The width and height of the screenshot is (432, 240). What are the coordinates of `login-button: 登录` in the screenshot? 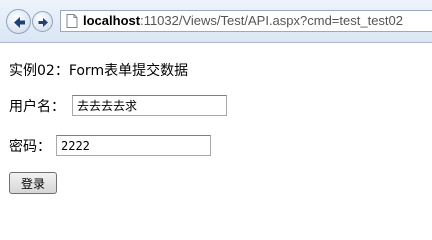 It's located at (33, 183).